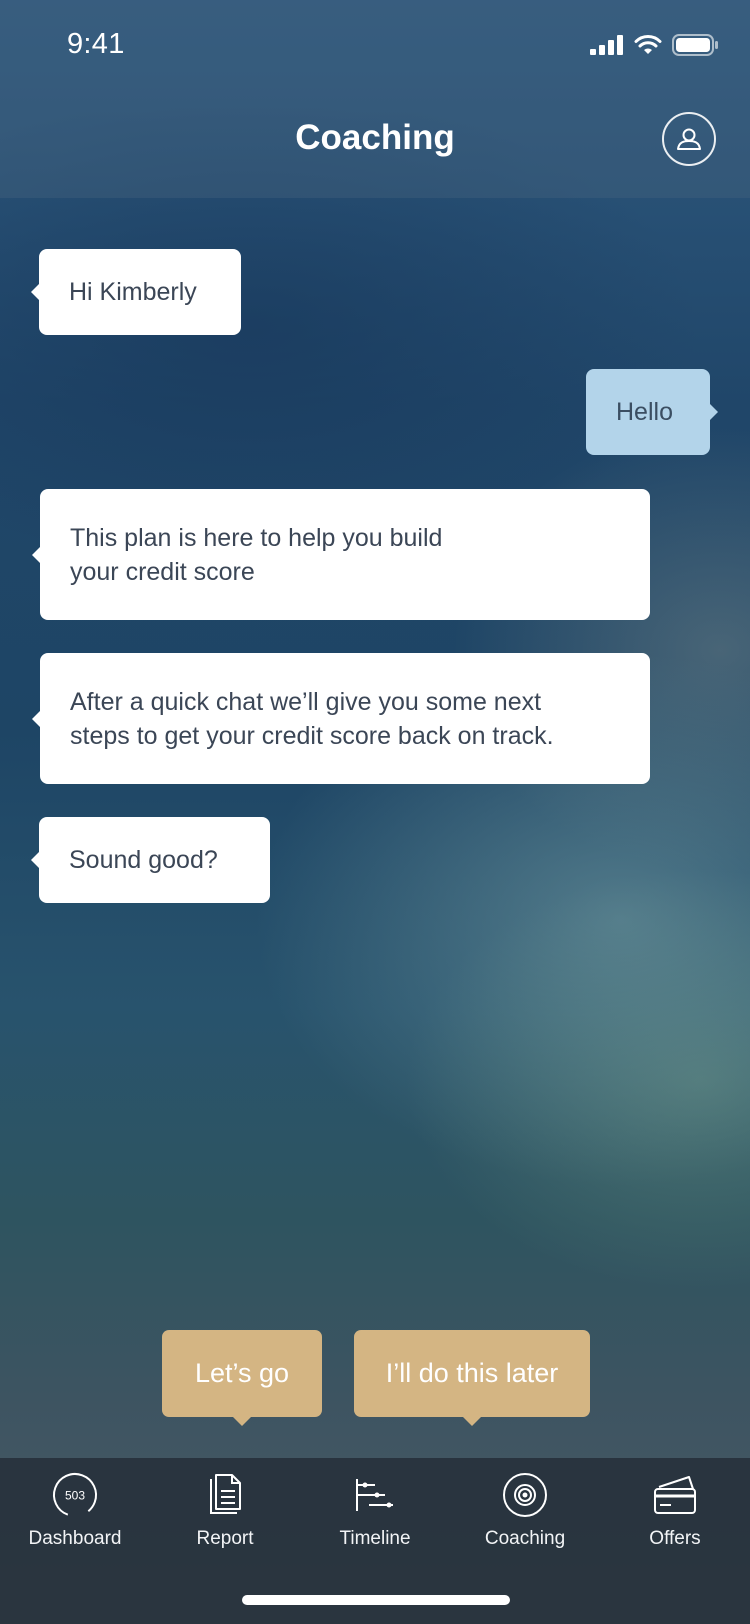 The height and width of the screenshot is (1624, 750). I want to click on coach-message: Sound good?, so click(150, 860).